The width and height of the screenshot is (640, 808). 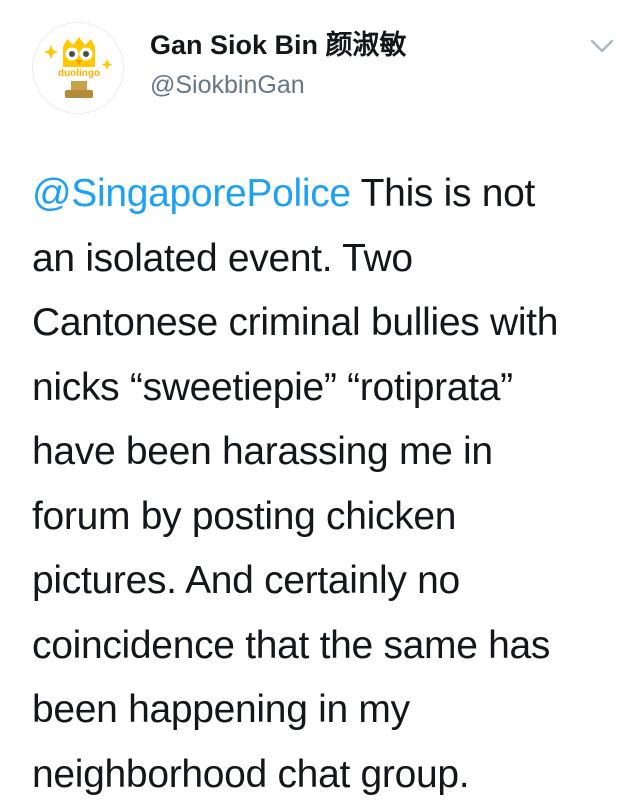 What do you see at coordinates (251, 774) in the screenshot?
I see `tweet-line: neighborhood chat group.` at bounding box center [251, 774].